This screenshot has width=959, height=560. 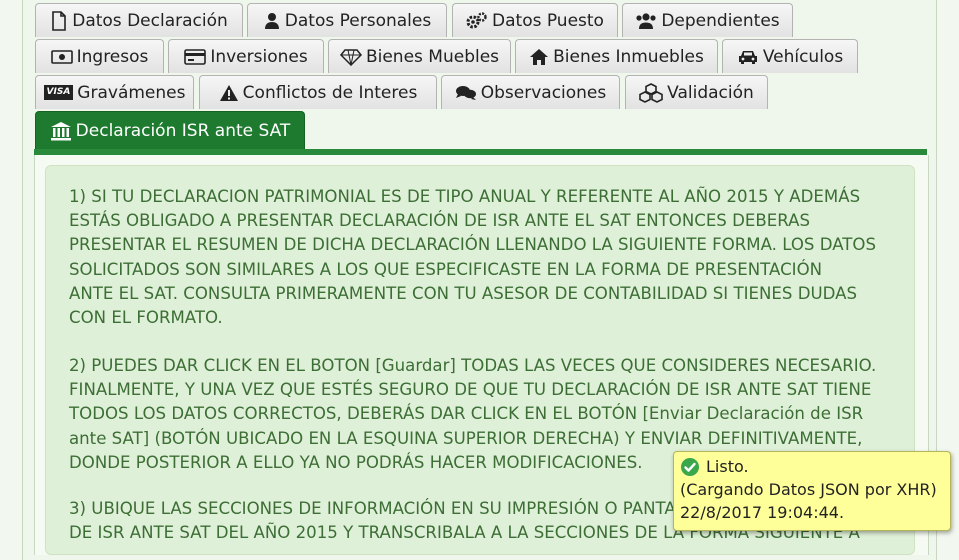 What do you see at coordinates (690, 466) in the screenshot?
I see `check-circle-icon` at bounding box center [690, 466].